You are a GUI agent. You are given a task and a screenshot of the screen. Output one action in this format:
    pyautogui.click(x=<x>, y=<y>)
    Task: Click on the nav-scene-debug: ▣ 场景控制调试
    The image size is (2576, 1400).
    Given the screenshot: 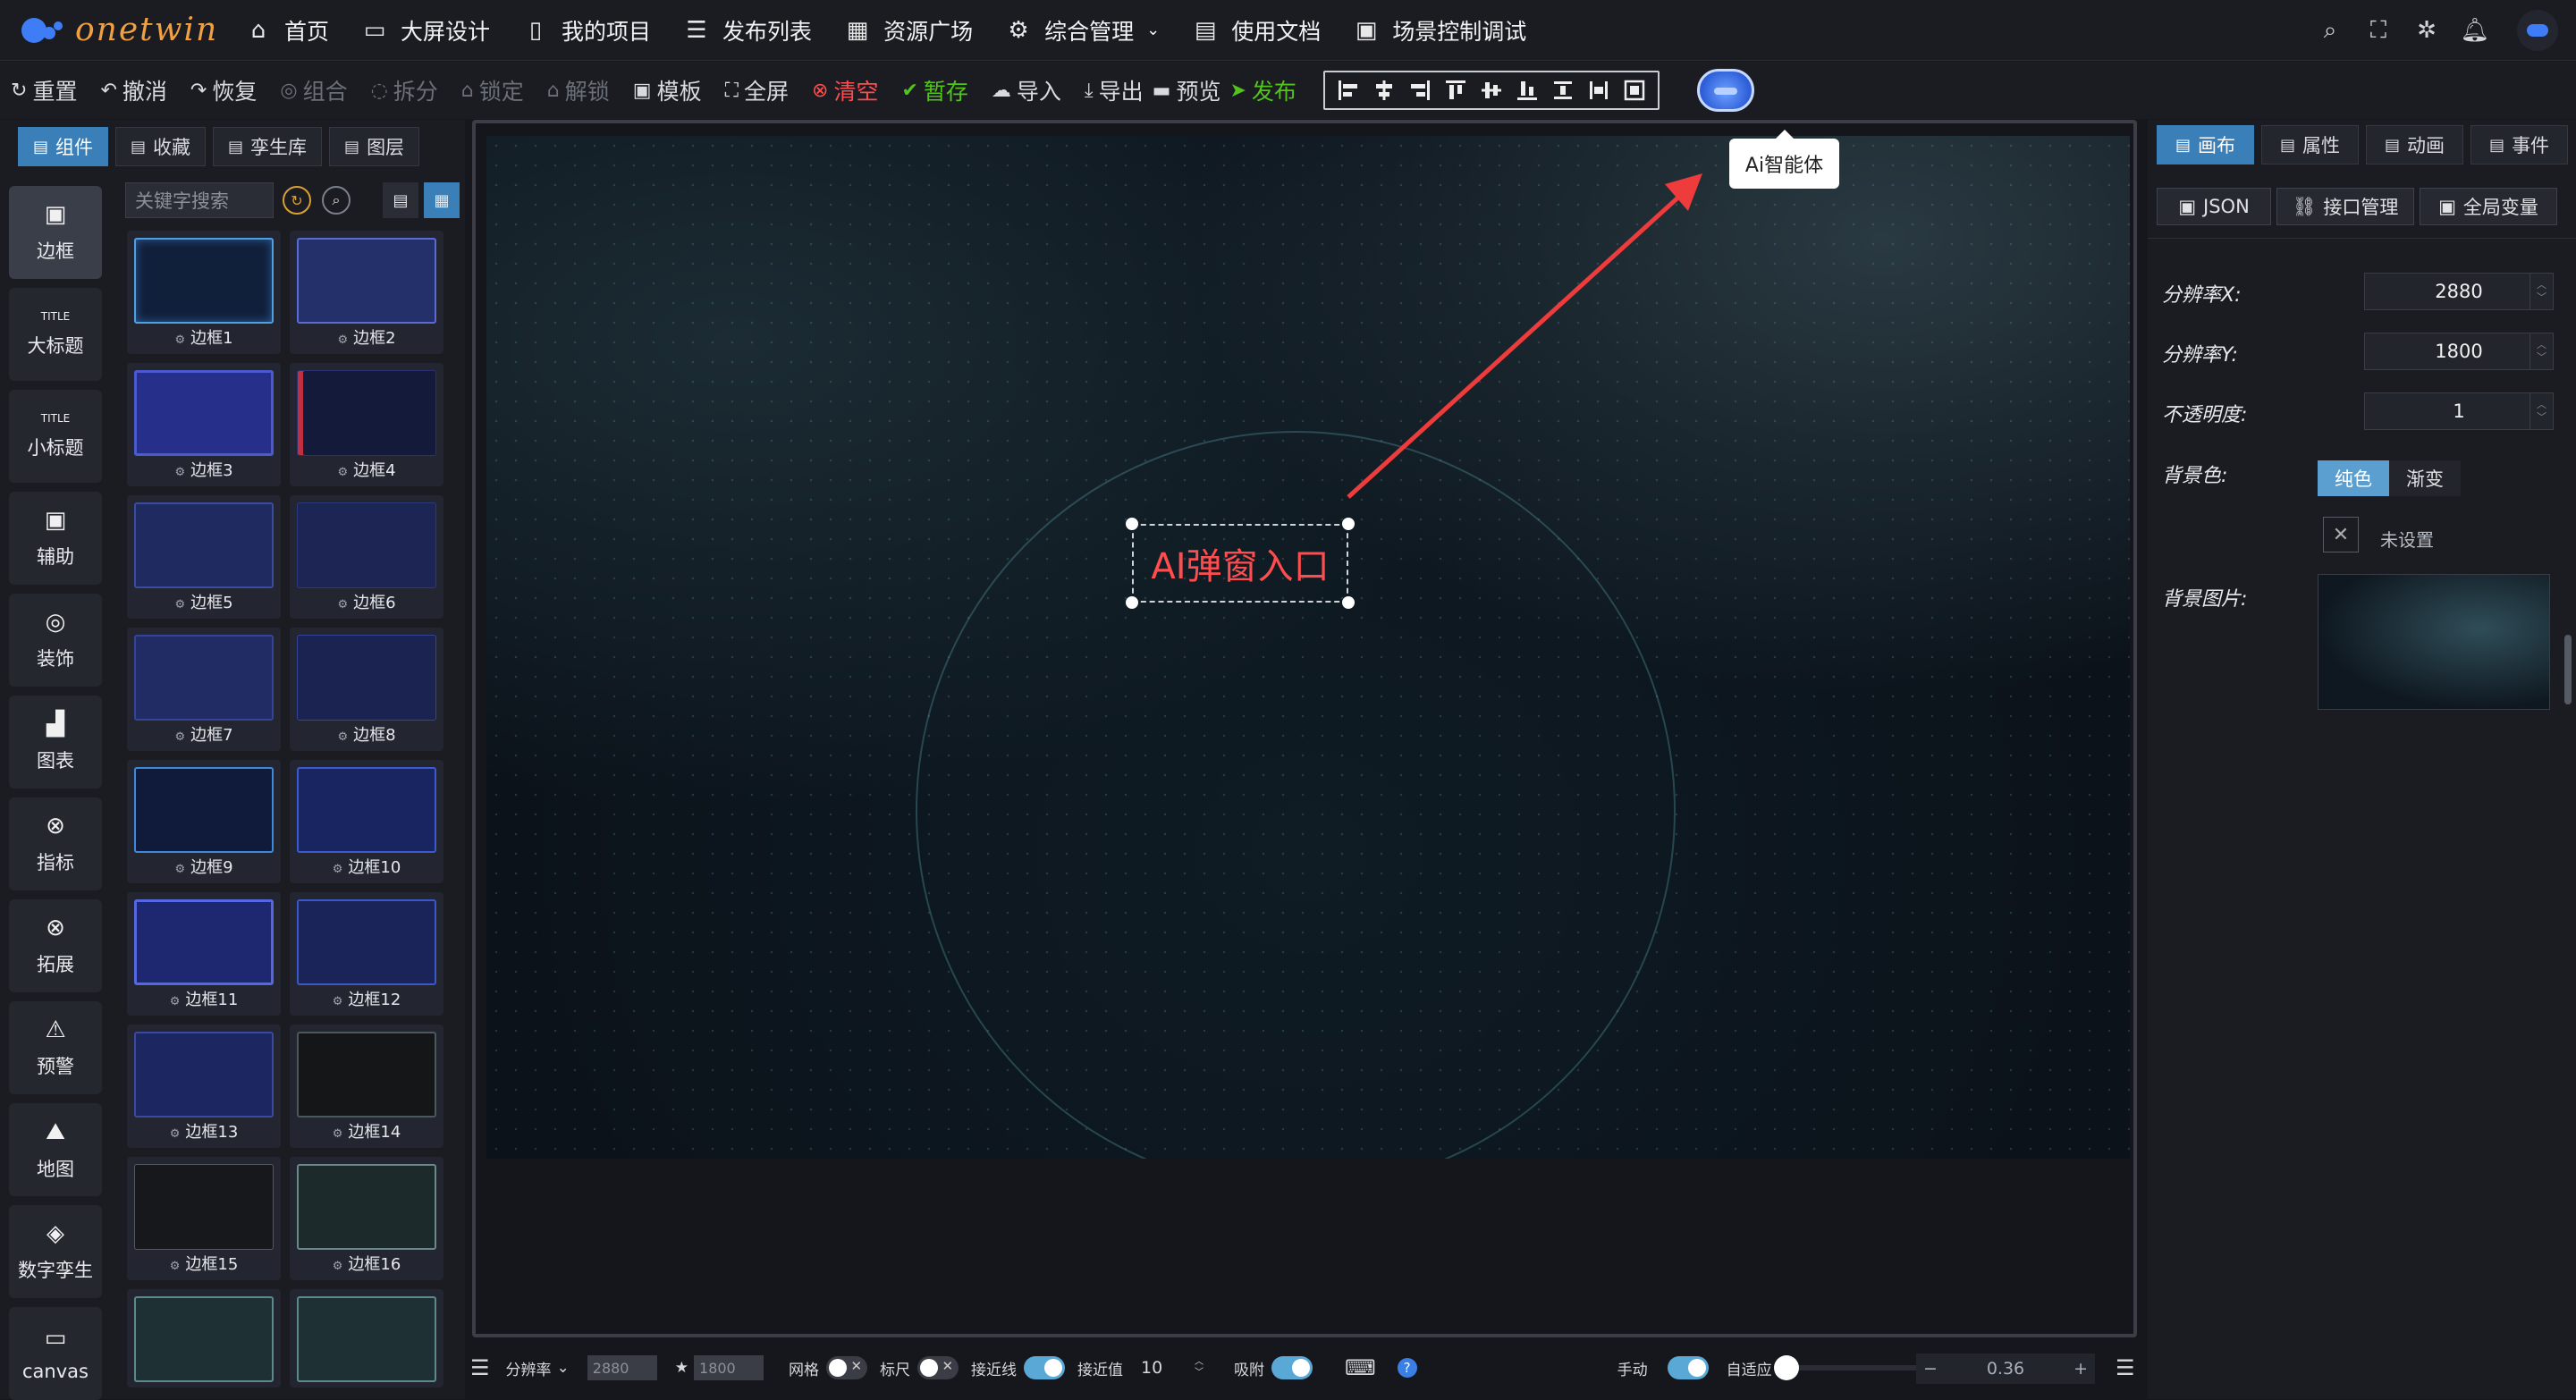 What is the action you would take?
    pyautogui.click(x=1439, y=30)
    